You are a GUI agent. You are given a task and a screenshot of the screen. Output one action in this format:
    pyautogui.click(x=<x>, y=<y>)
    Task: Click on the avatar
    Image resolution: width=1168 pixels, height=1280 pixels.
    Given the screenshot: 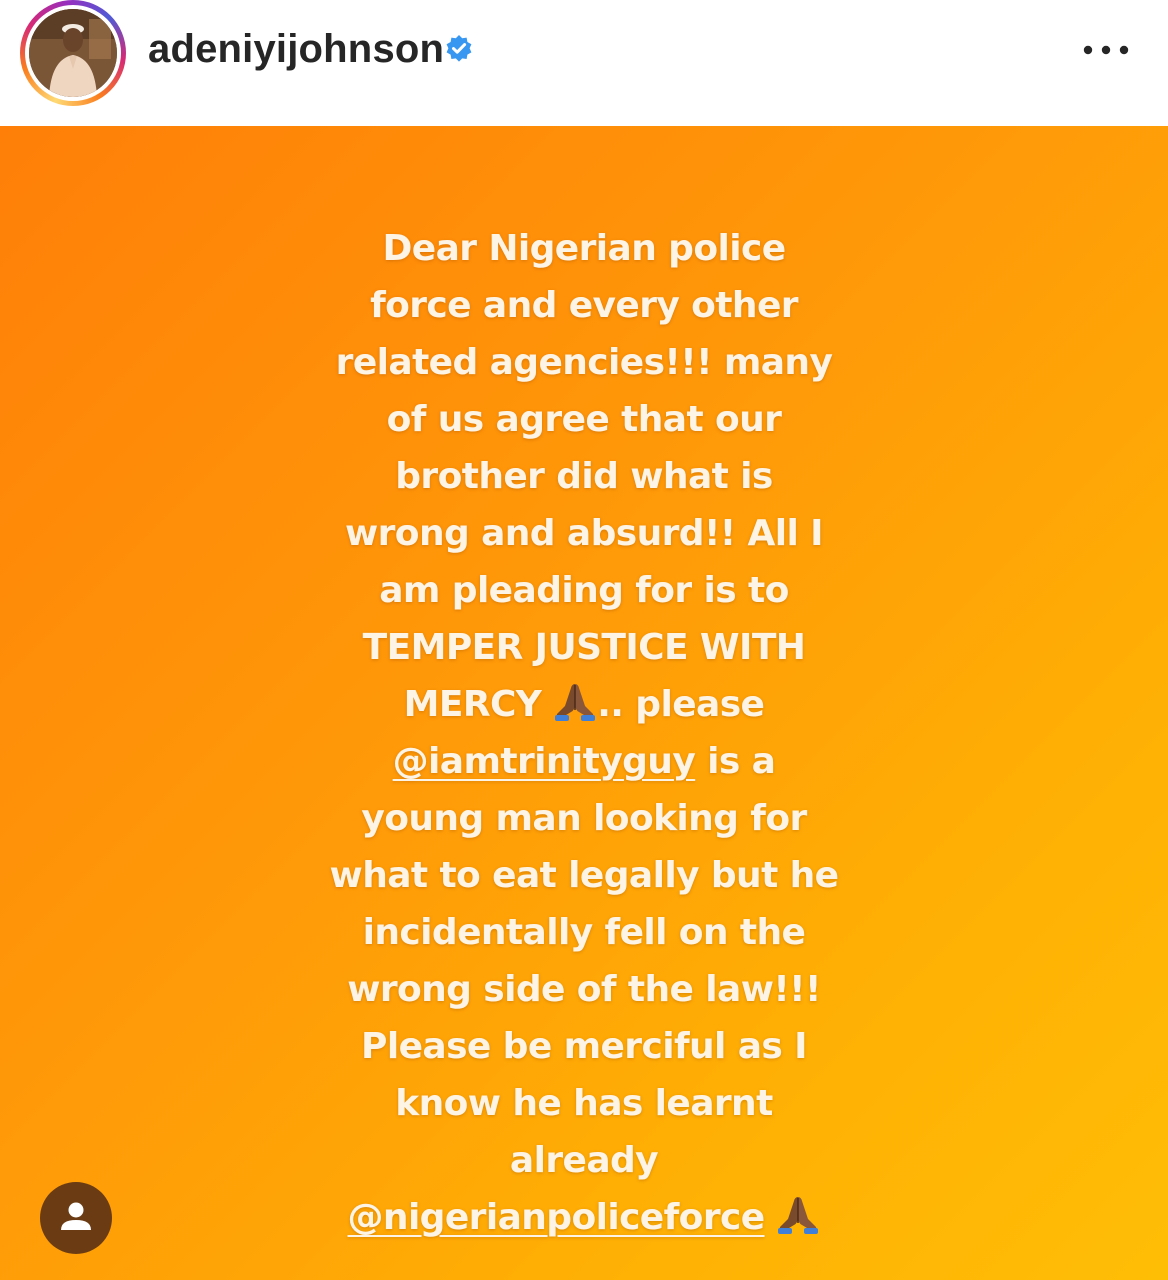 What is the action you would take?
    pyautogui.click(x=73, y=53)
    